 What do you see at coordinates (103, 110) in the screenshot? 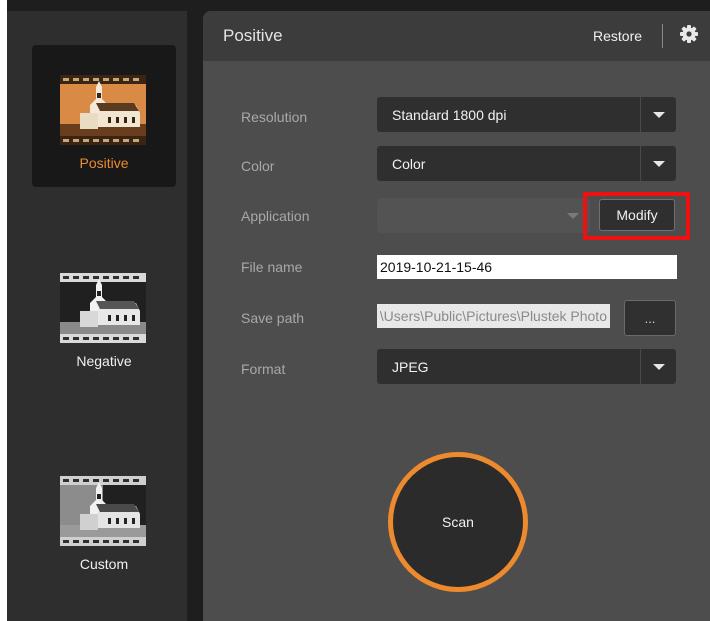
I see `positive-film-icon` at bounding box center [103, 110].